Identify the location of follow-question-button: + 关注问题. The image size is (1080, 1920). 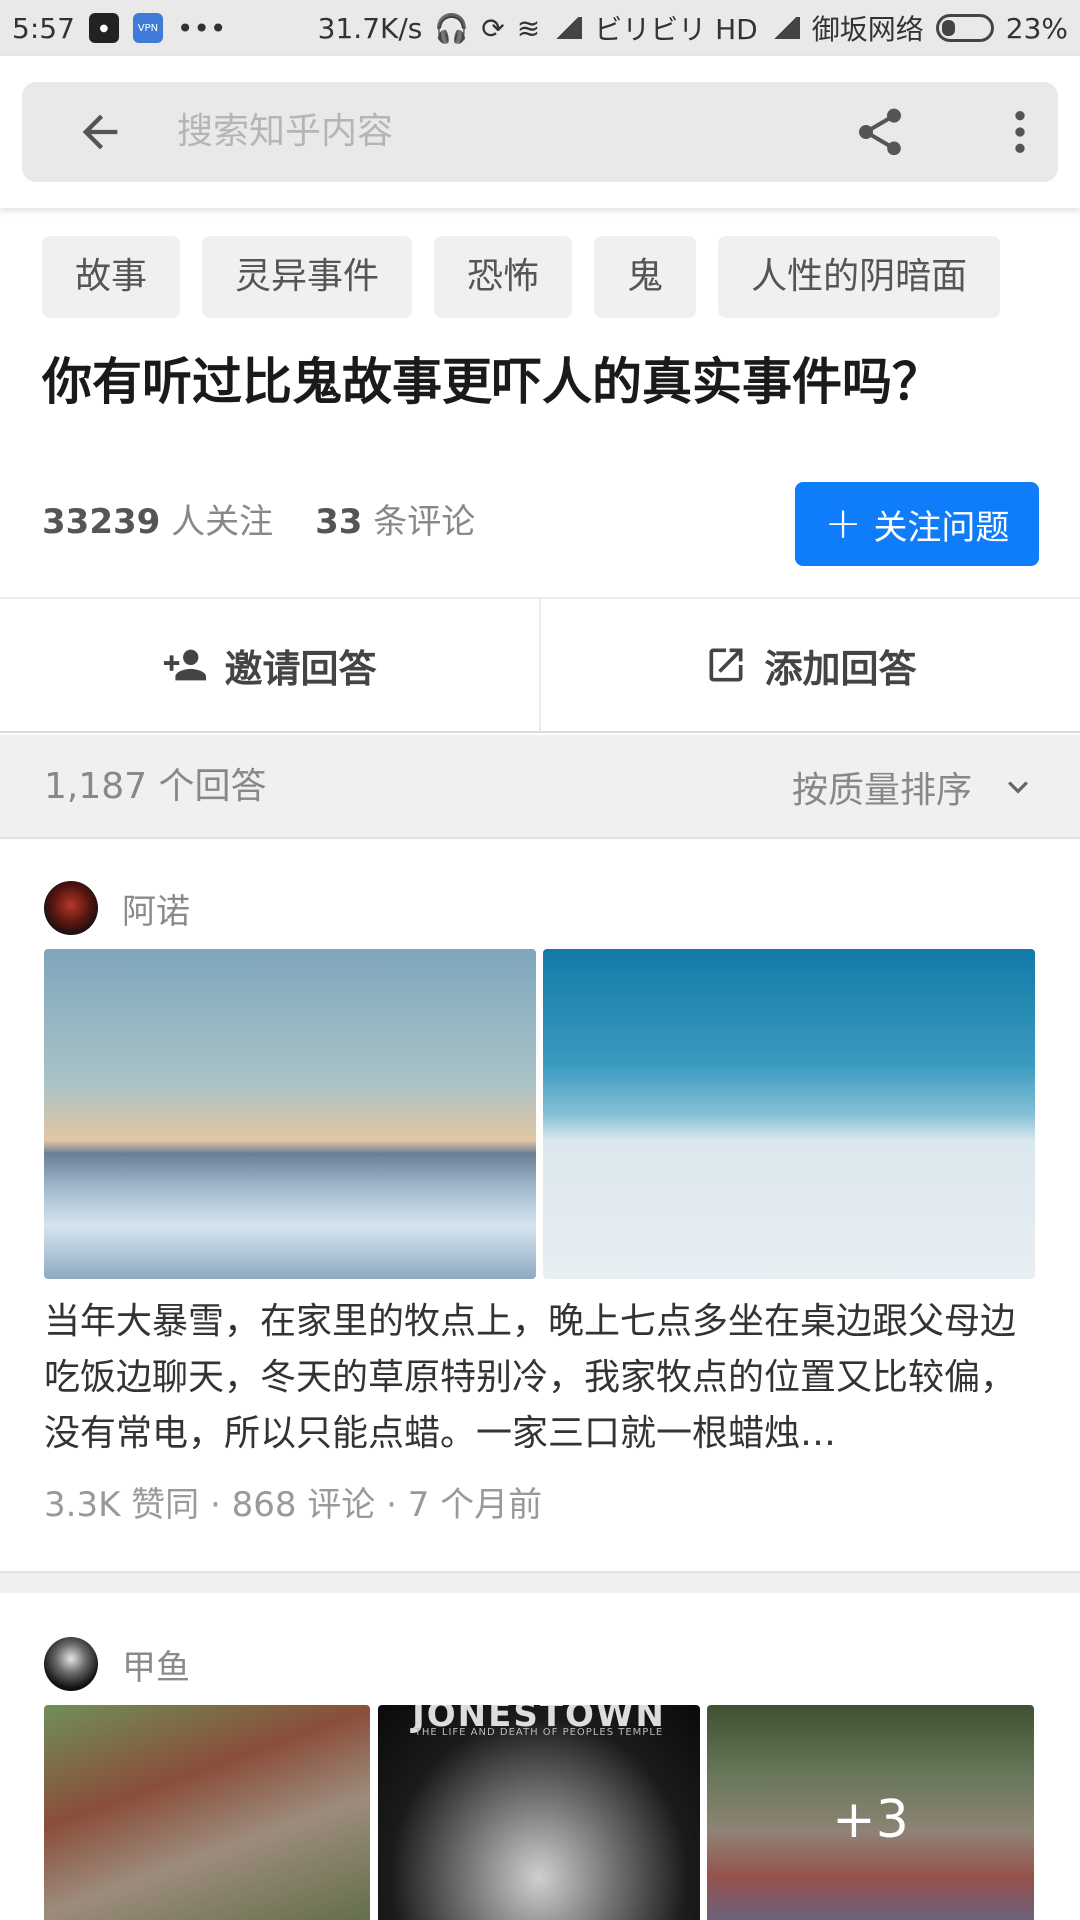
(917, 524).